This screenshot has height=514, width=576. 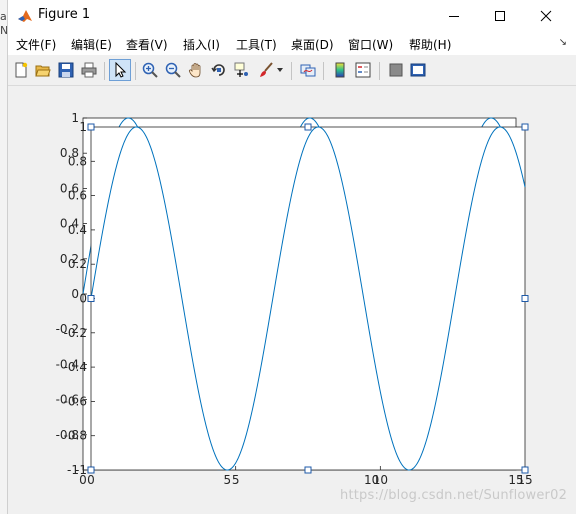 I want to click on brush-icon, so click(x=266, y=69).